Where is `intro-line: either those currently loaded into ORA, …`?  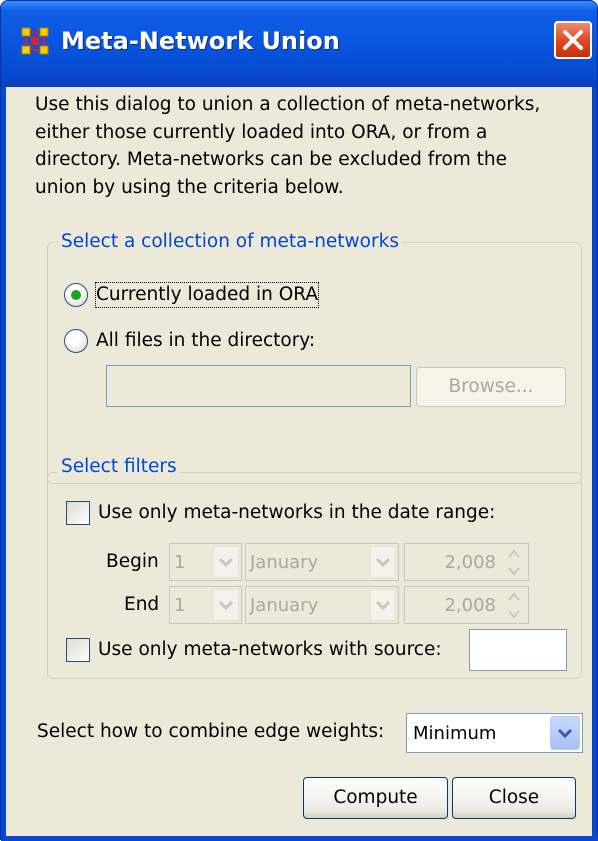
intro-line: either those currently loaded into ORA, … is located at coordinates (261, 132).